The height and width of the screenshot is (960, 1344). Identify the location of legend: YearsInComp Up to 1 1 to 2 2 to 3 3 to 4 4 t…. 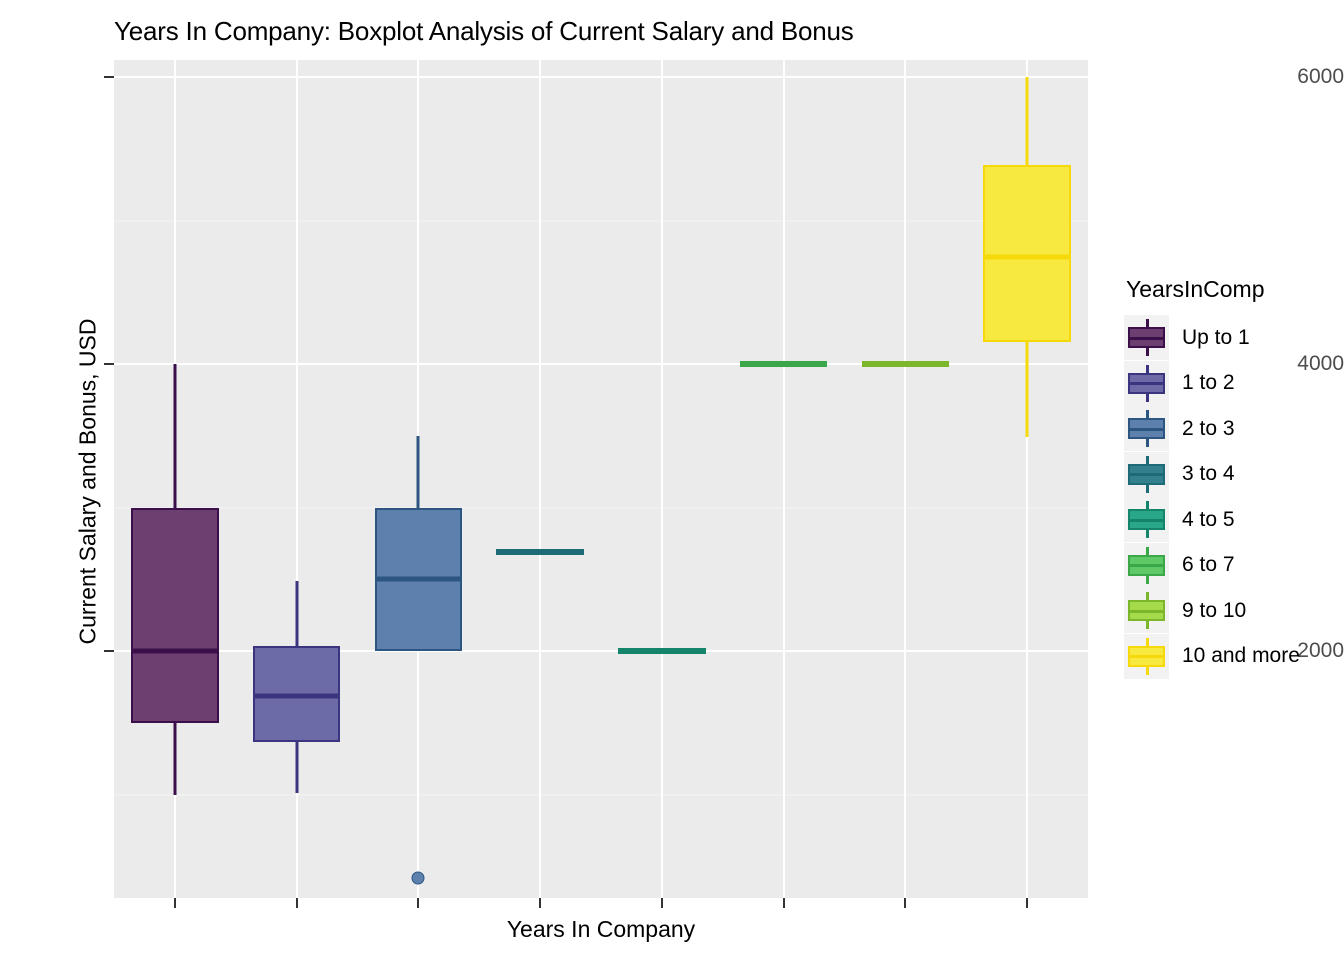
(1212, 477).